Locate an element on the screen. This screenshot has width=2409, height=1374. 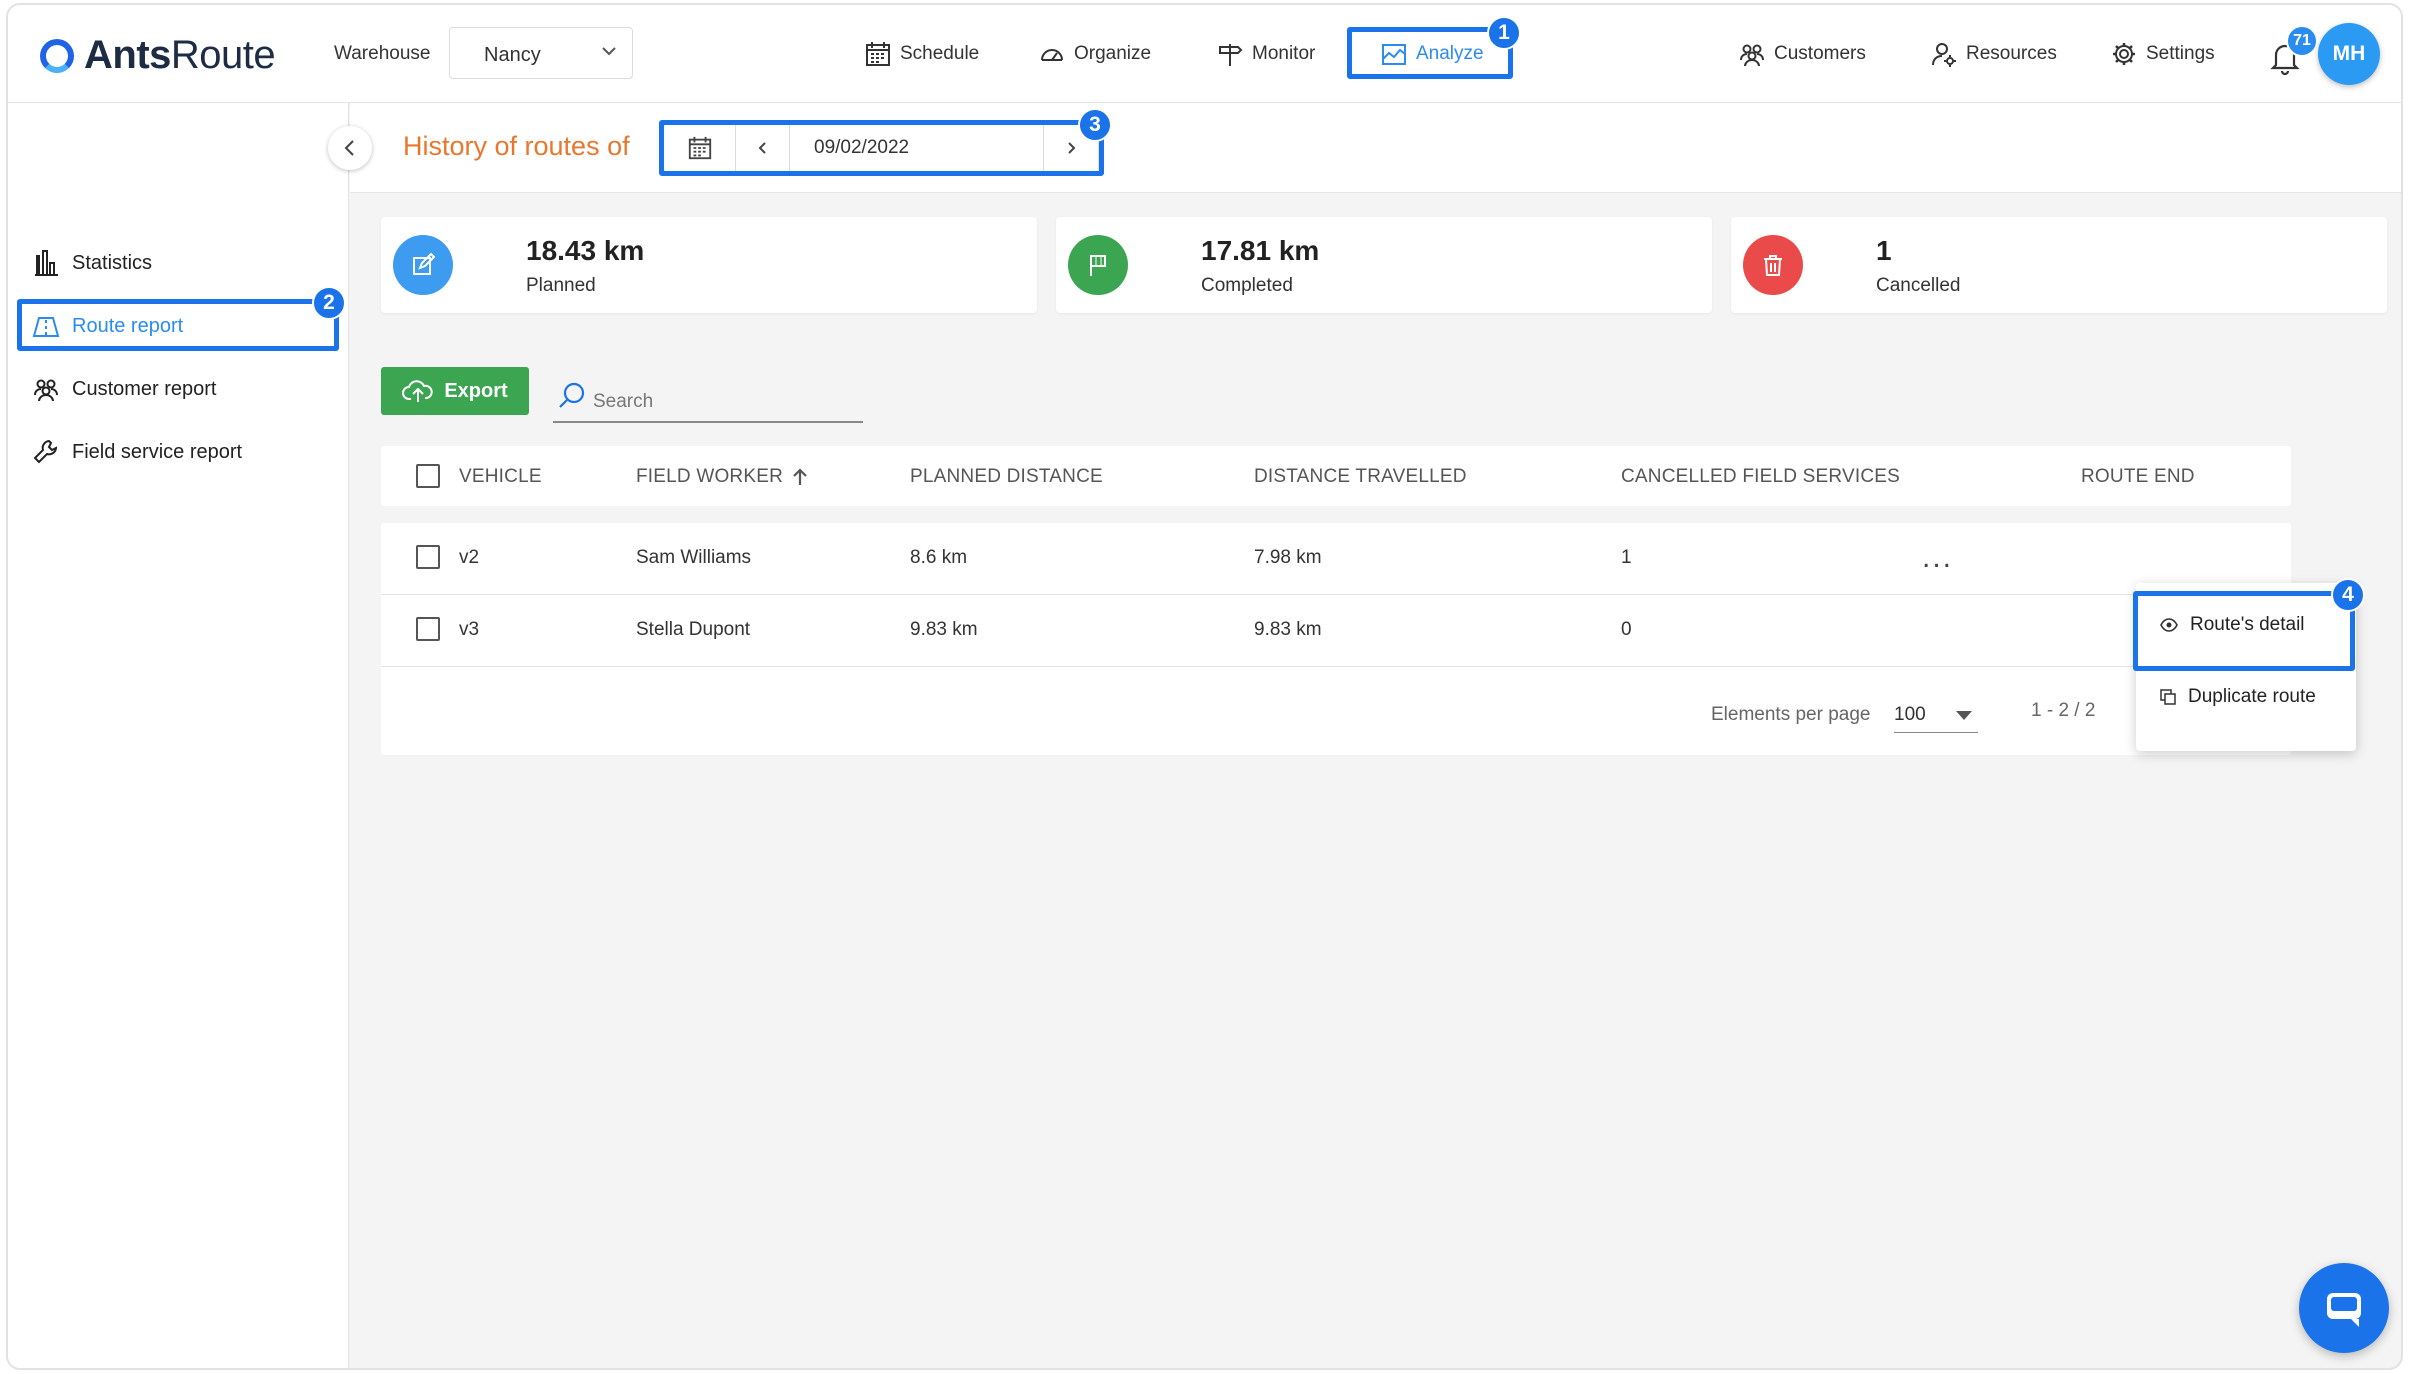
logo-text: AntsRoute is located at coordinates (180, 55).